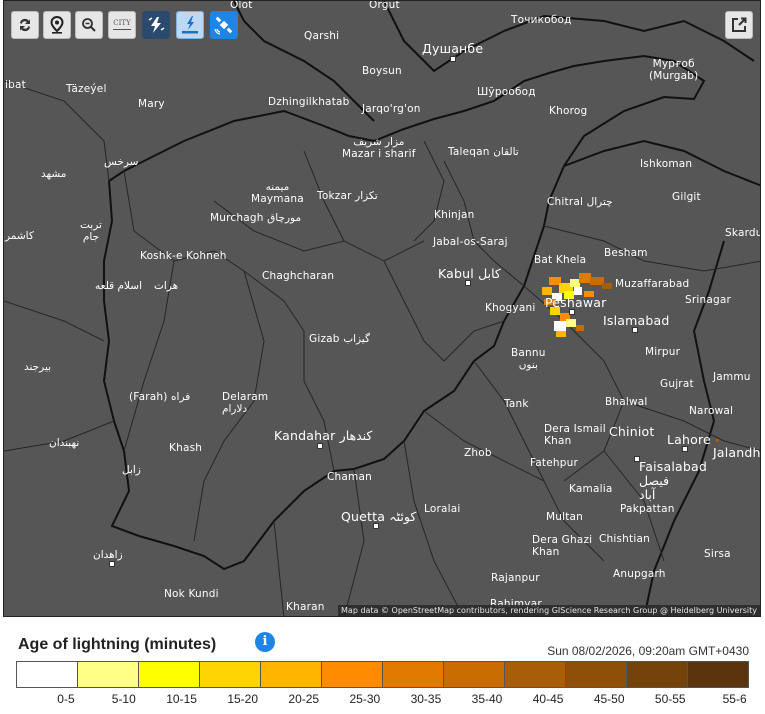 Image resolution: width=765 pixels, height=714 pixels. I want to click on lightning-strike-icon, so click(190, 25).